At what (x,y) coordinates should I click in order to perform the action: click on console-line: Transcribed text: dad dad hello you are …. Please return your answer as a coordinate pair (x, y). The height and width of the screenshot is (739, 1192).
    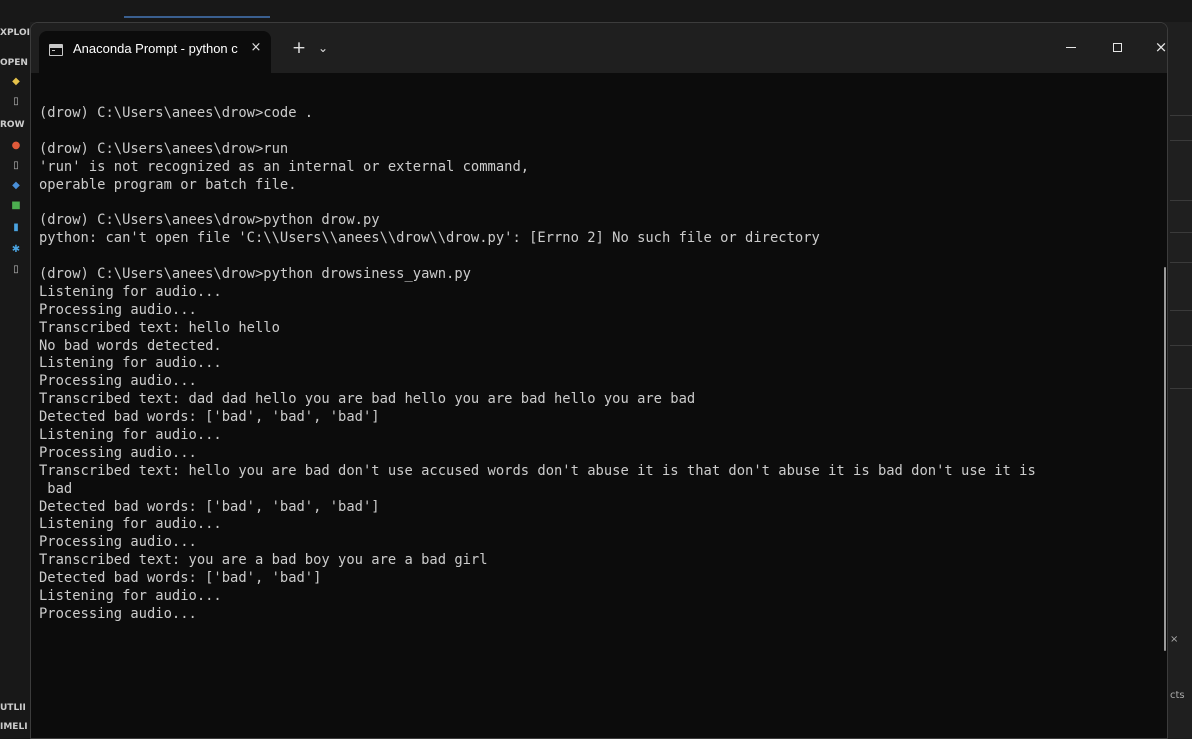
    Looking at the image, I should click on (367, 399).